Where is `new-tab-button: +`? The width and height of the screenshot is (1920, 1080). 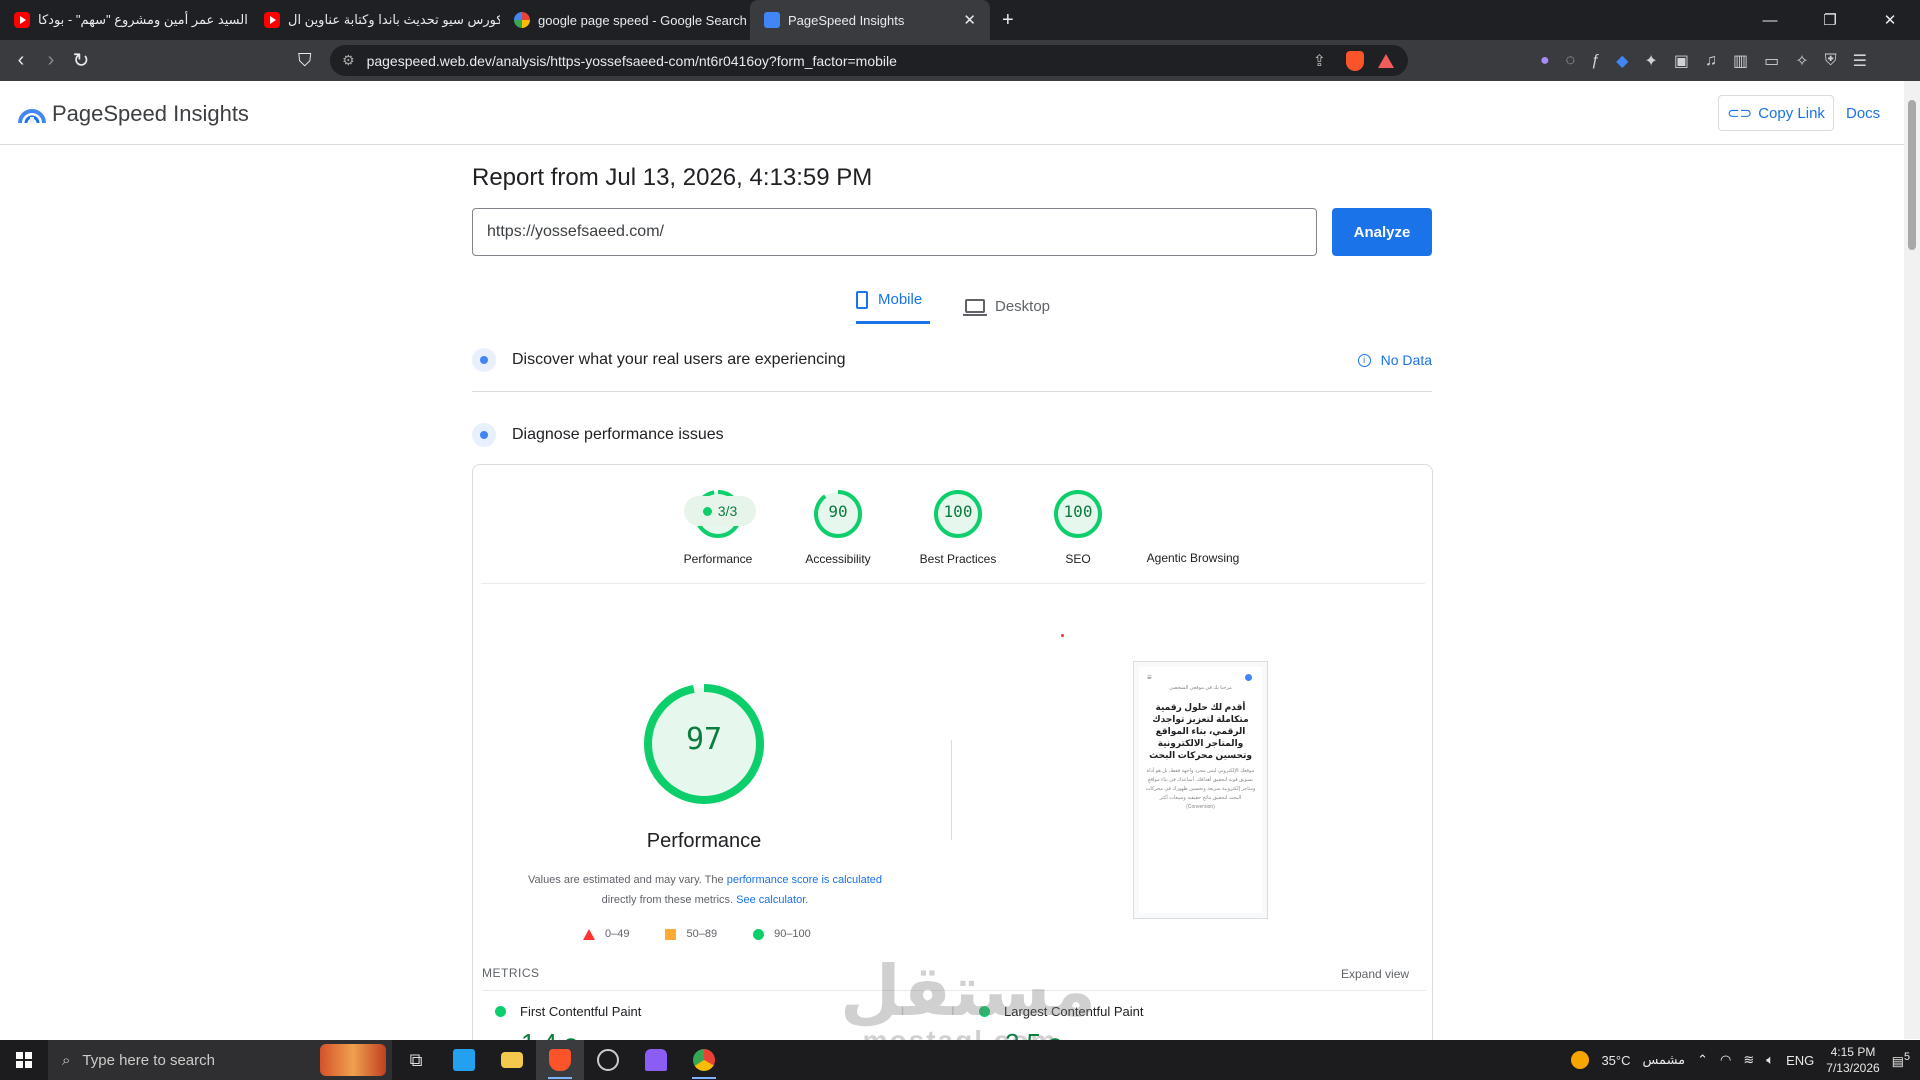
new-tab-button: + is located at coordinates (1008, 20).